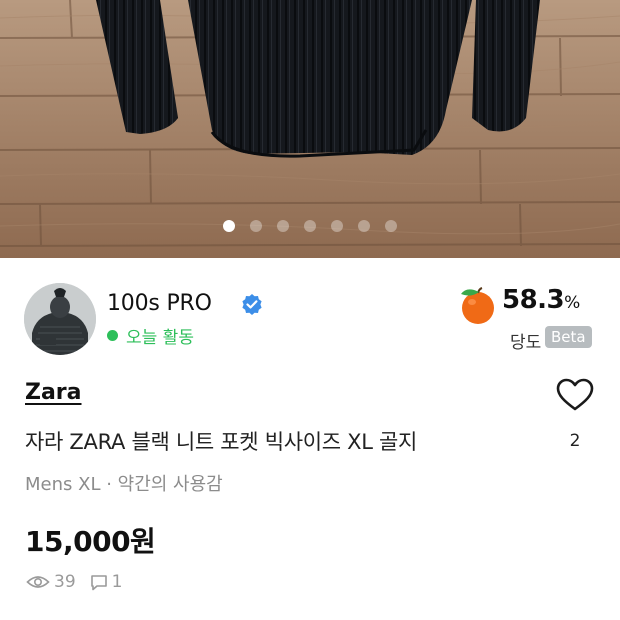 This screenshot has height=620, width=620. What do you see at coordinates (51, 582) in the screenshot?
I see `view-count-stat: 39` at bounding box center [51, 582].